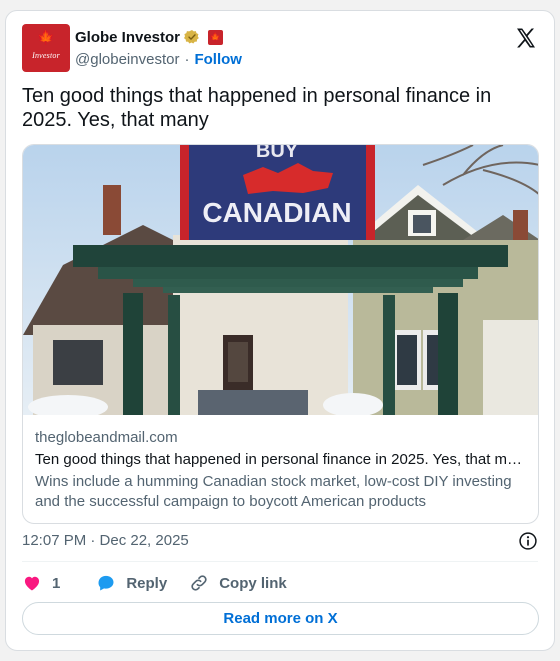 The image size is (560, 661). What do you see at coordinates (48, 583) in the screenshot?
I see `like-action: 1` at bounding box center [48, 583].